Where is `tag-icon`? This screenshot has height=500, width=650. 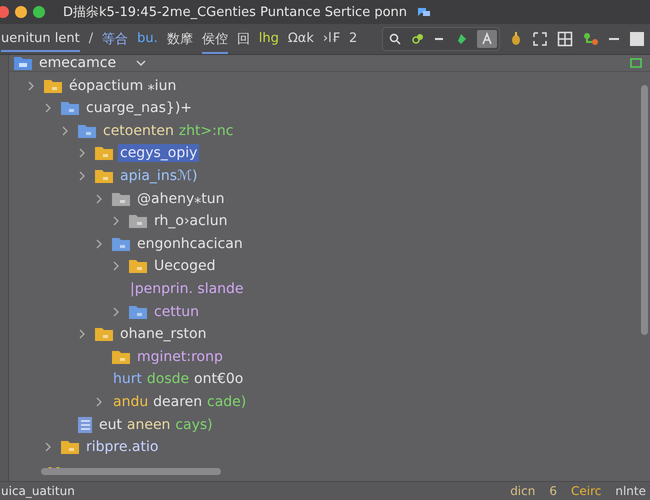 tag-icon is located at coordinates (461, 39).